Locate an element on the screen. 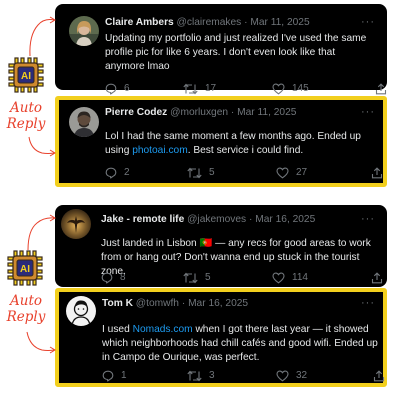  text-segment: . Best service i could find. is located at coordinates (245, 150).